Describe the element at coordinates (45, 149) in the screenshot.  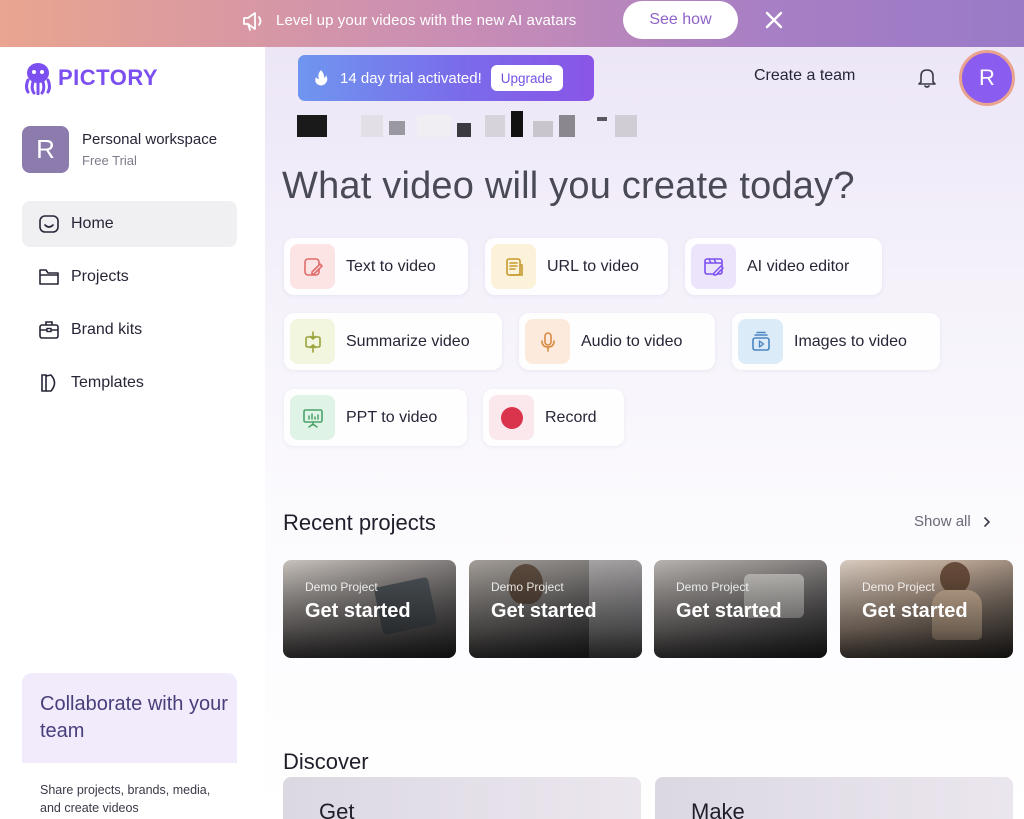
I see `workspace-avatar: R` at that location.